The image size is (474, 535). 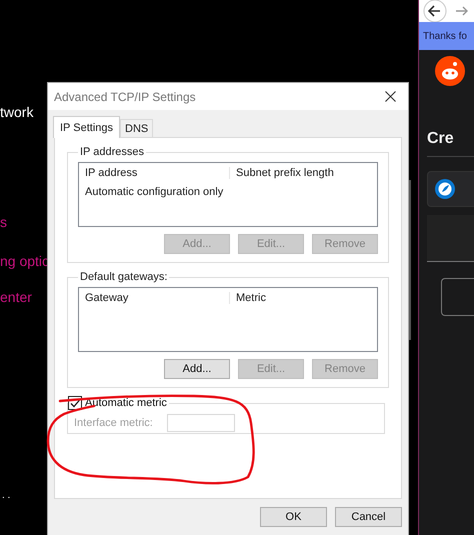 I want to click on column-header: Metric, so click(x=247, y=298).